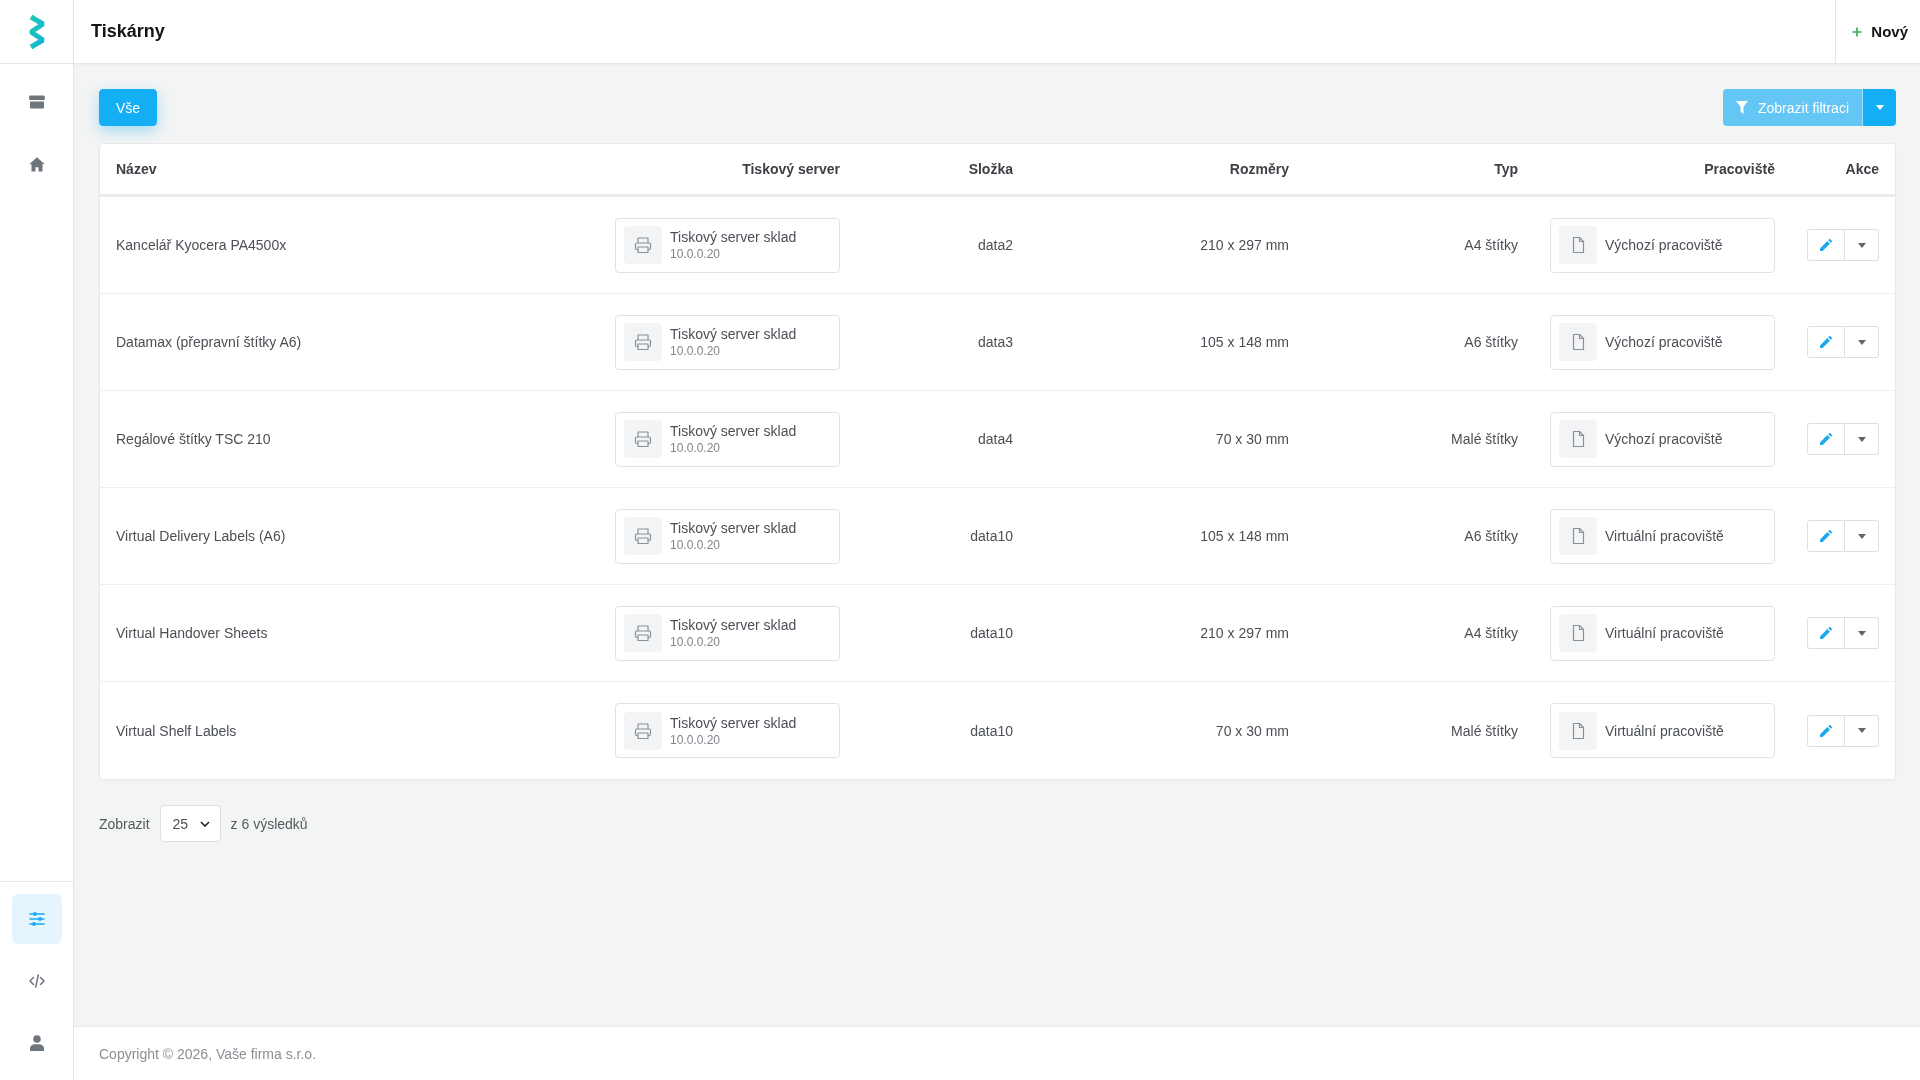  I want to click on table-cell: Datamax (přepravní štítky A6), so click(209, 342).